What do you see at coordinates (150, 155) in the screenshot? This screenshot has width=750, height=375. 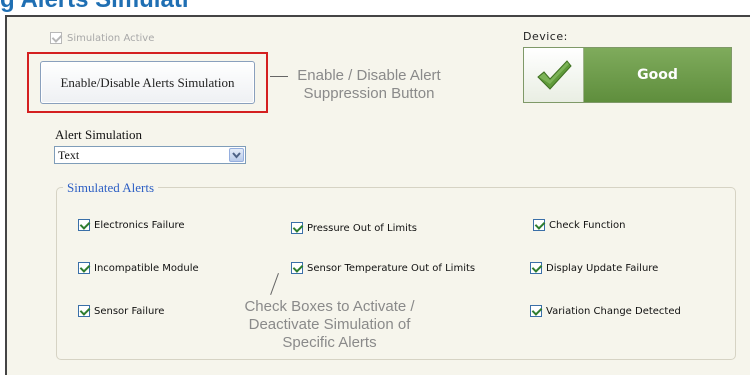 I see `alert-simulation-select: Text` at bounding box center [150, 155].